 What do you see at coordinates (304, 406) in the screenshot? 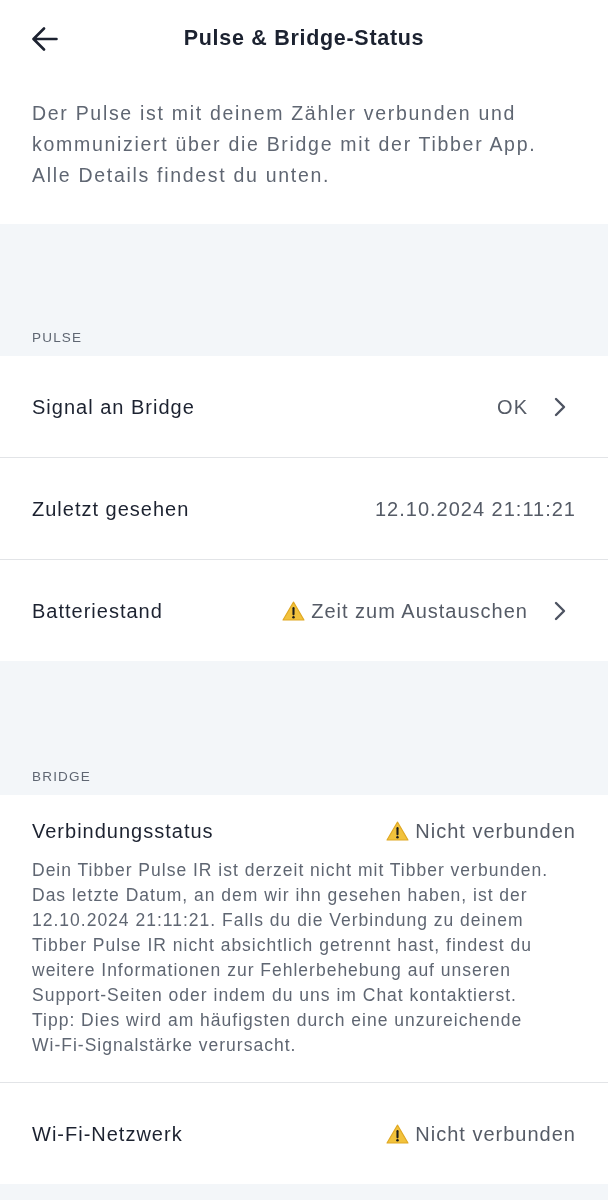
I see `list-item: Signal an Bridge OK` at bounding box center [304, 406].